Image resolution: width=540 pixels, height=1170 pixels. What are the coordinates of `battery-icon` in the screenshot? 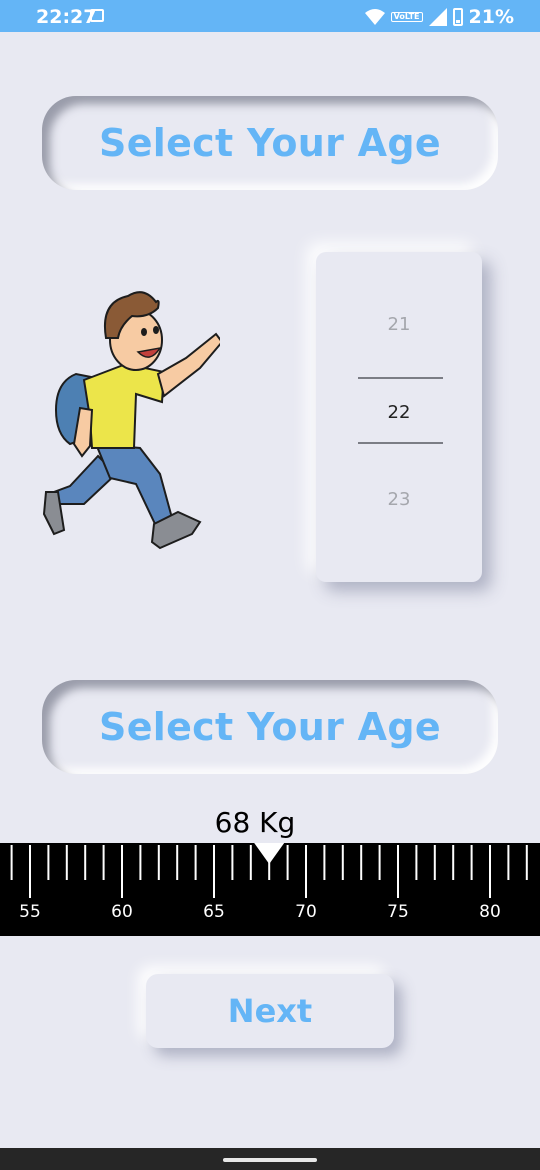 It's located at (457, 17).